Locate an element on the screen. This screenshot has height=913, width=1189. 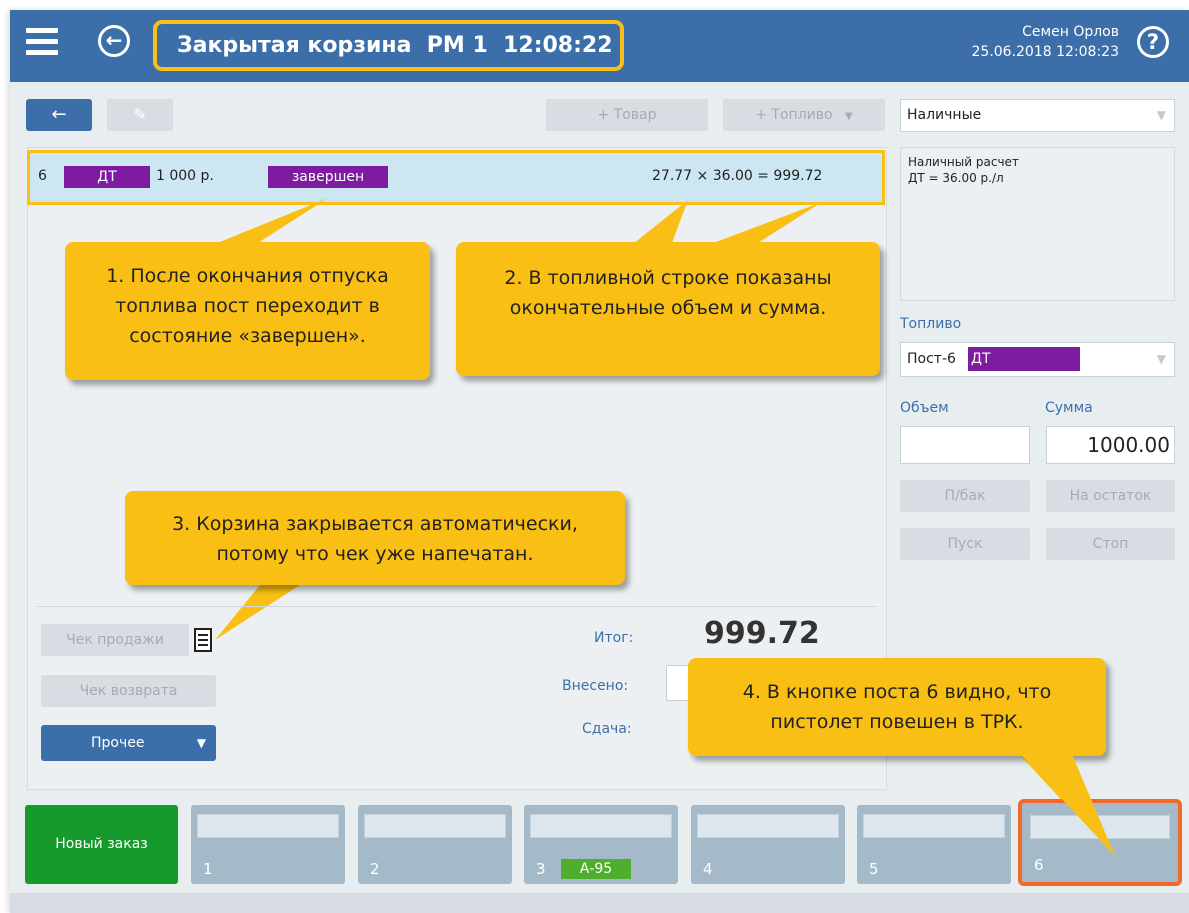
post-5-display is located at coordinates (934, 826).